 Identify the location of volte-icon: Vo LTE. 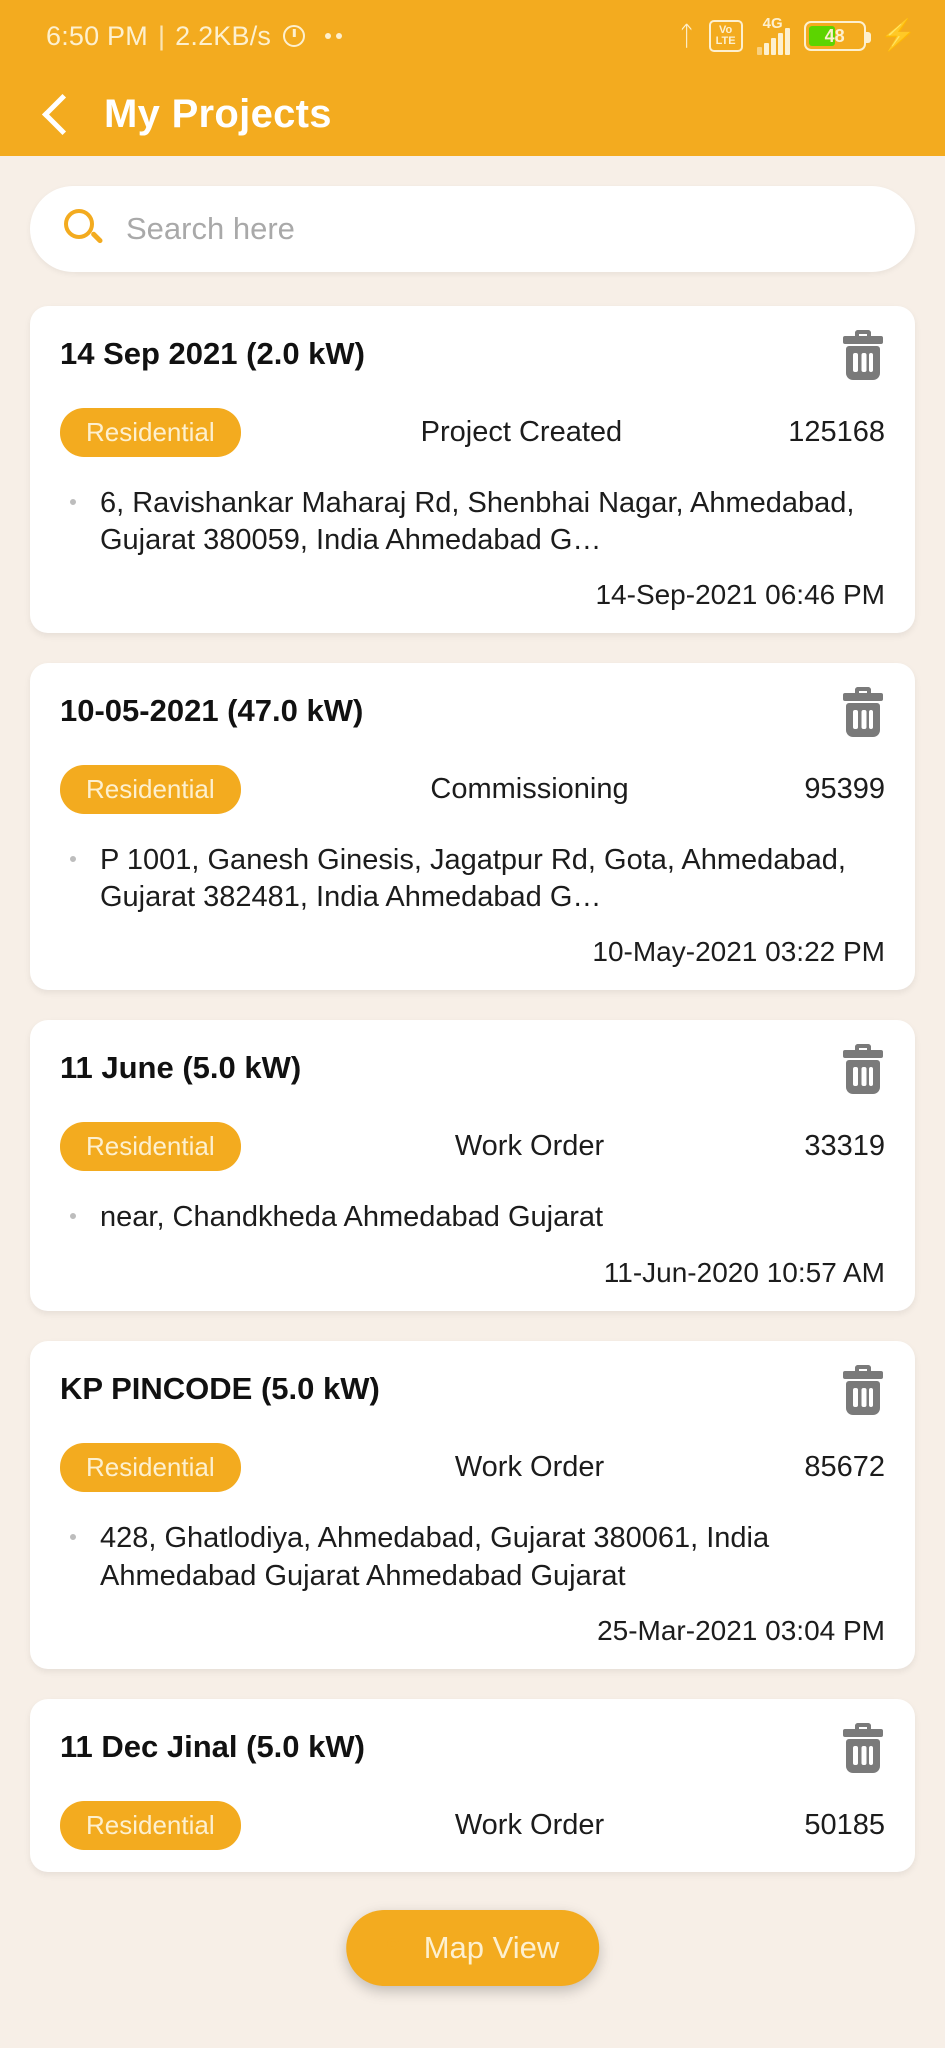
(725, 36).